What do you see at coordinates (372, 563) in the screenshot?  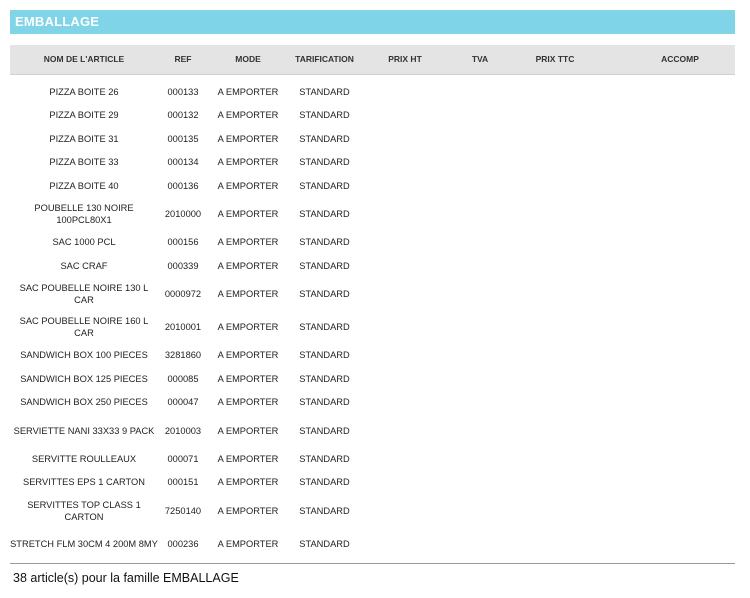 I see `footer-divider` at bounding box center [372, 563].